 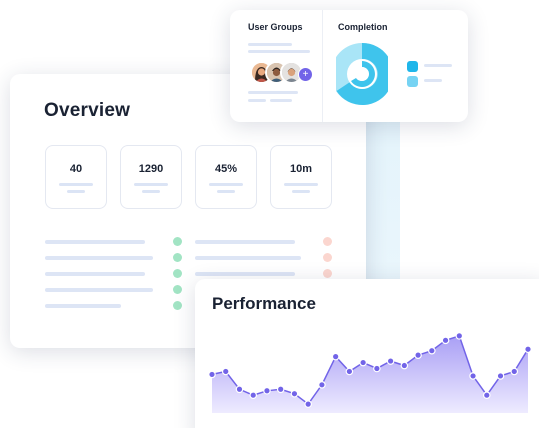 I want to click on stat-card: 10m, so click(x=301, y=177).